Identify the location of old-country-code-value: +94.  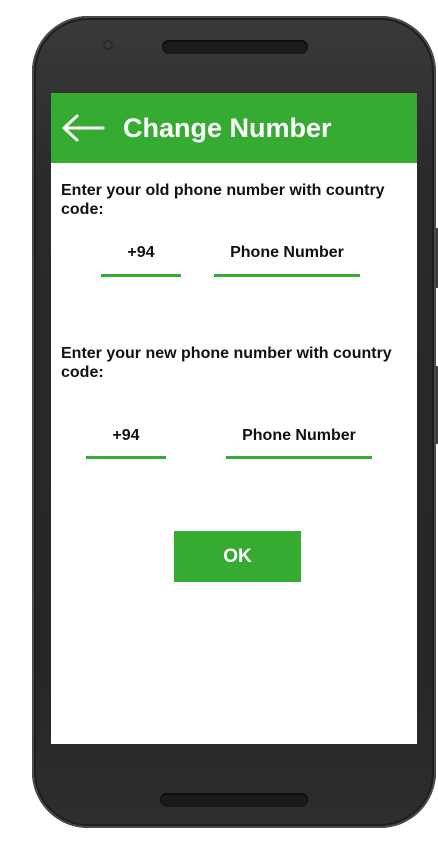
(141, 252).